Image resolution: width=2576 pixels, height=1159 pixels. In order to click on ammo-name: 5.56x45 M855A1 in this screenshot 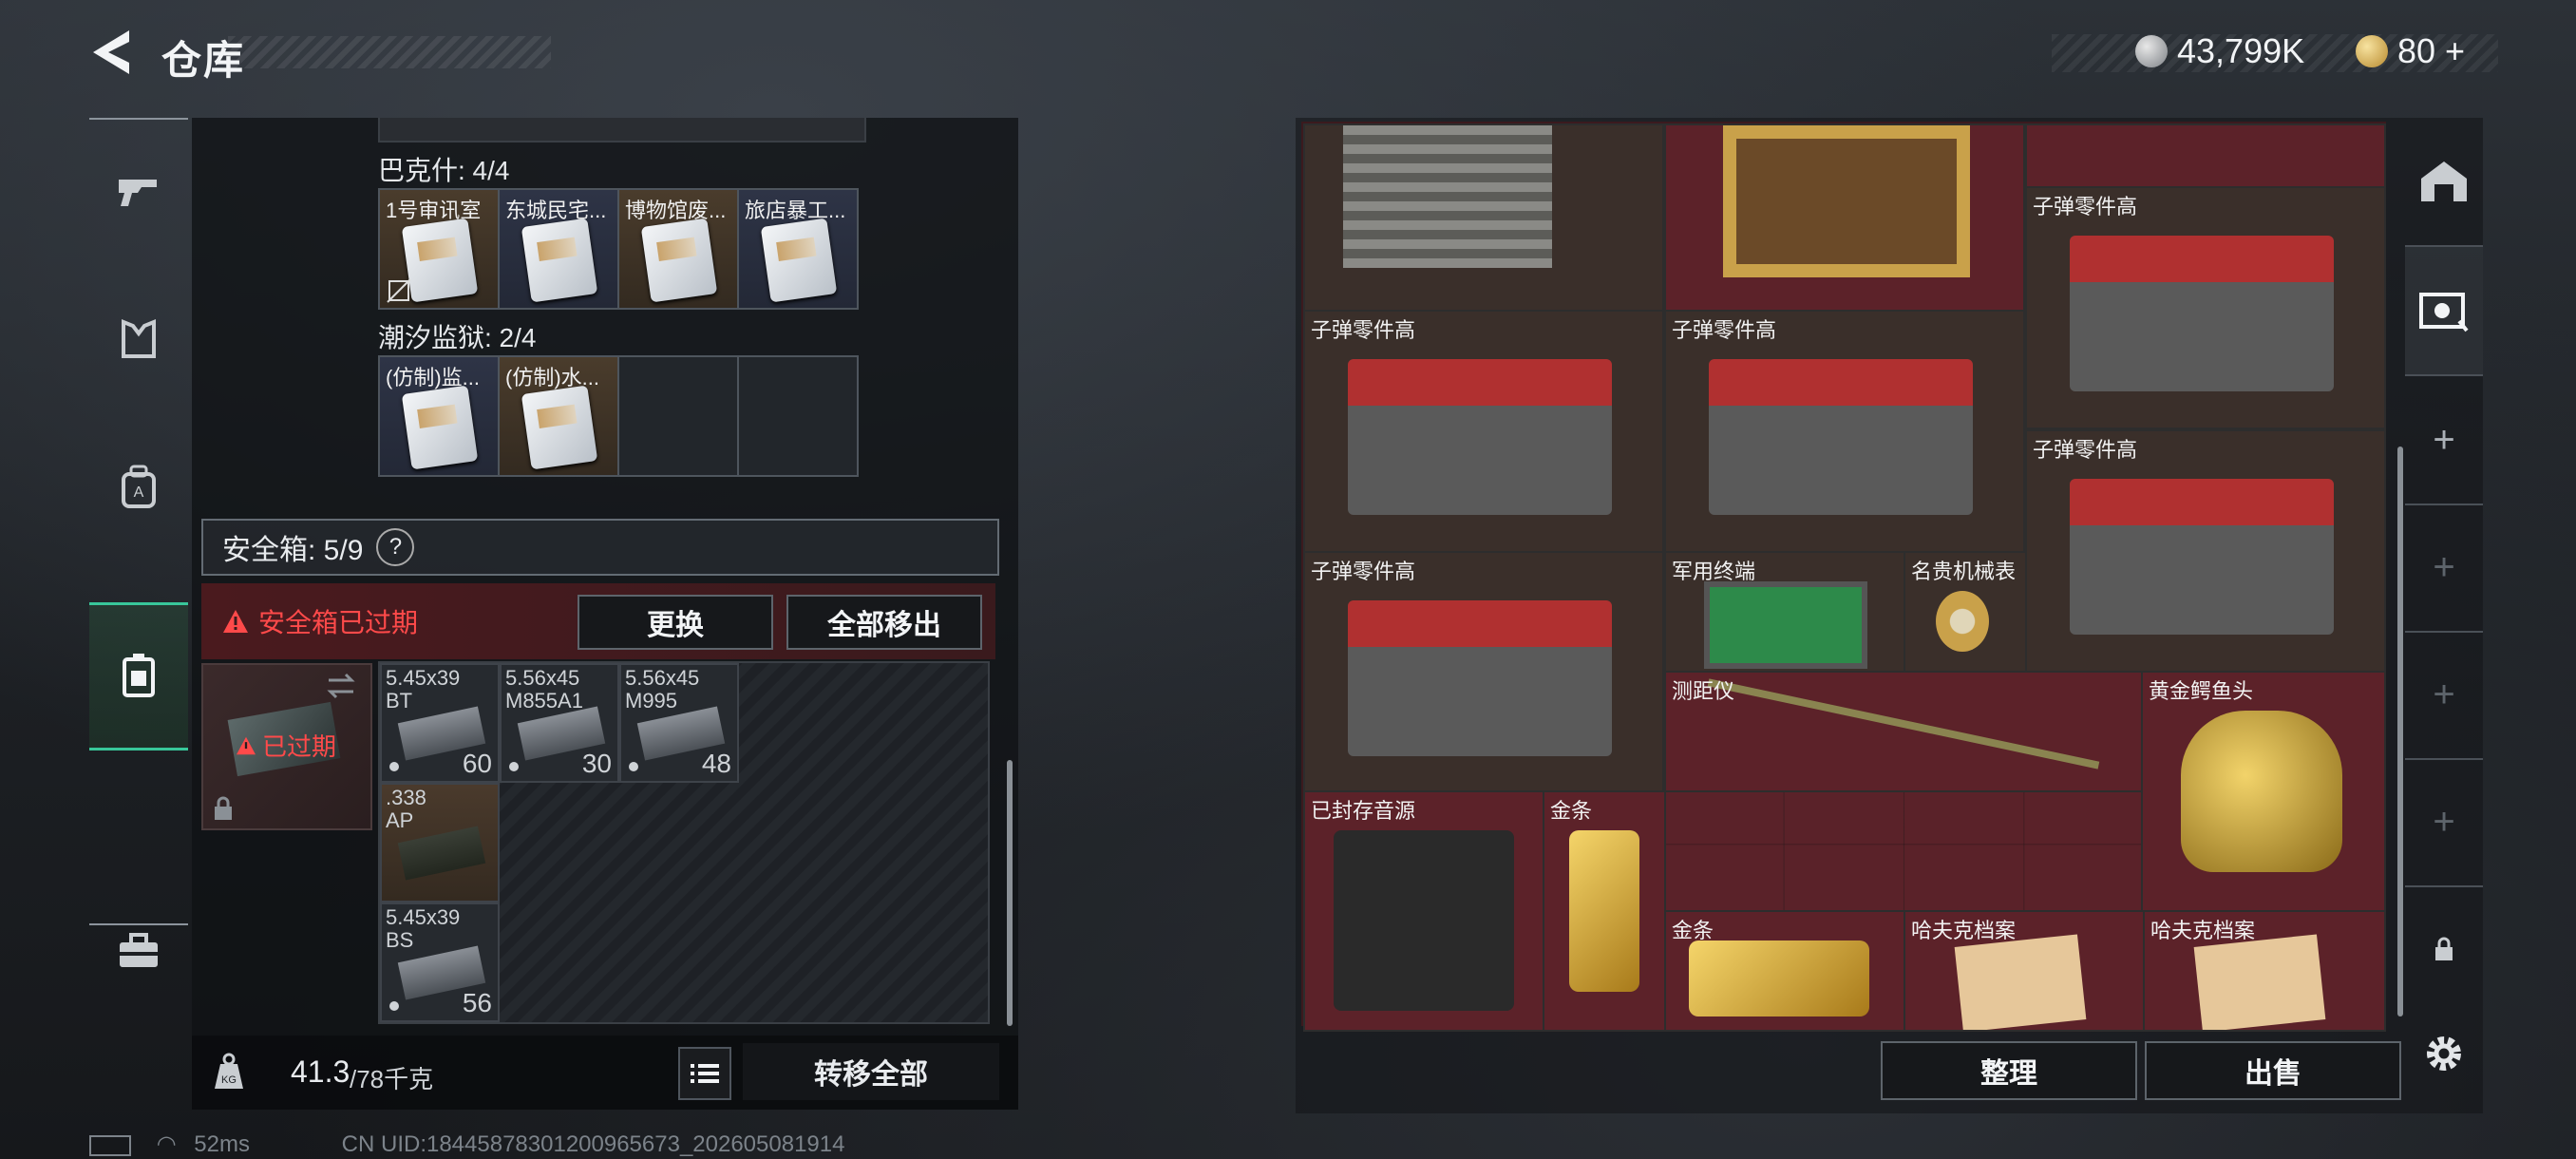, I will do `click(544, 689)`.